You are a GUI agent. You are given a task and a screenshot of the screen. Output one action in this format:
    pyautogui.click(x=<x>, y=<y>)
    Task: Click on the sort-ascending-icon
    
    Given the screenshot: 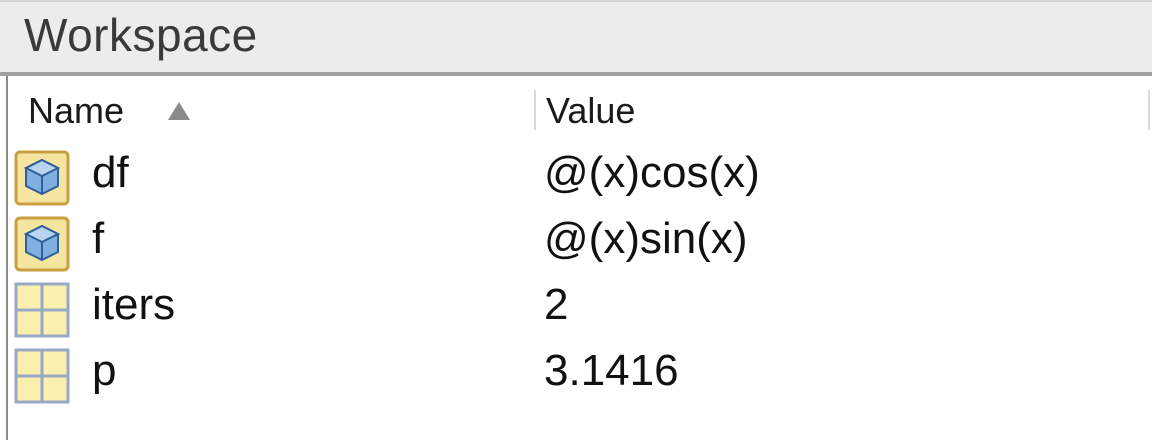 What is the action you would take?
    pyautogui.click(x=179, y=111)
    